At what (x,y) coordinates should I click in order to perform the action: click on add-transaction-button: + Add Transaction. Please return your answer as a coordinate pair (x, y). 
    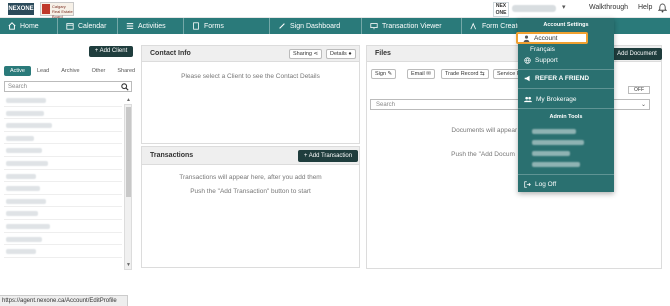
    Looking at the image, I should click on (328, 156).